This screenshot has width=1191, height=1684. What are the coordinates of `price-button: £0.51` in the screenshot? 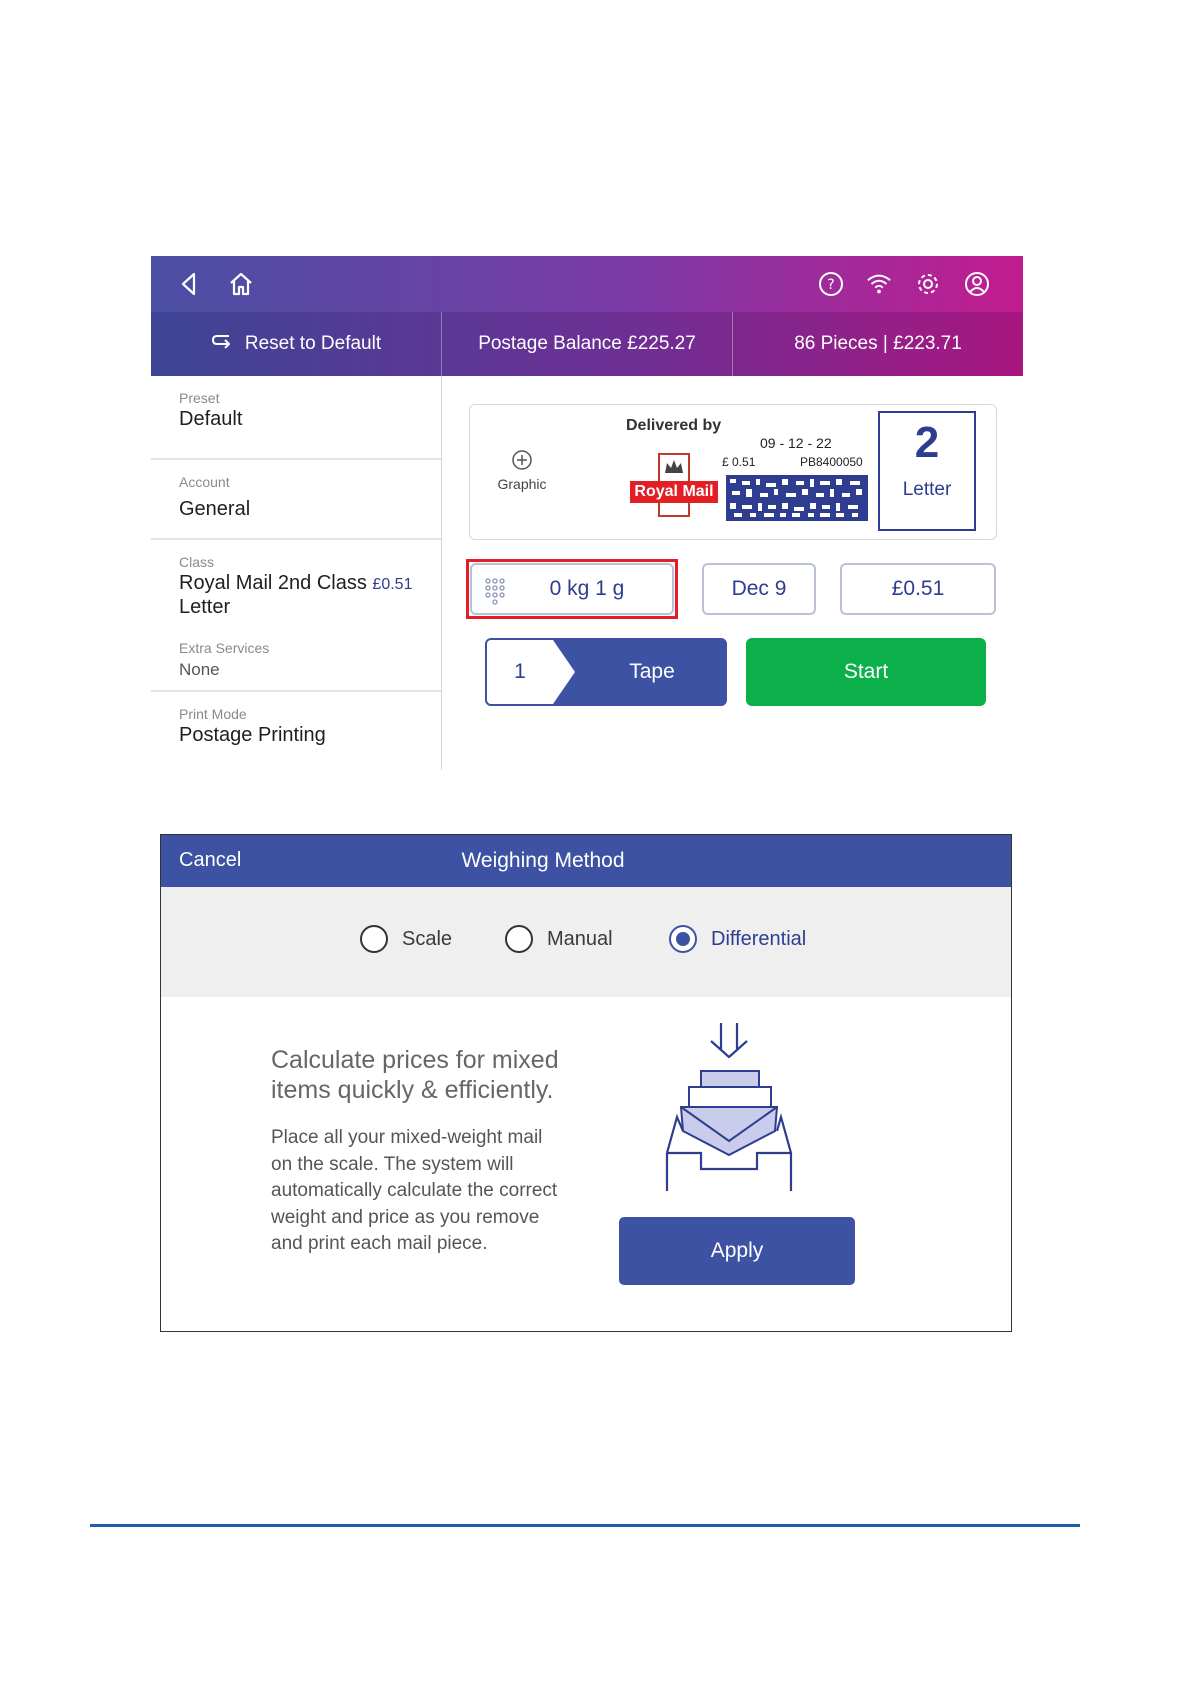 It's located at (918, 589).